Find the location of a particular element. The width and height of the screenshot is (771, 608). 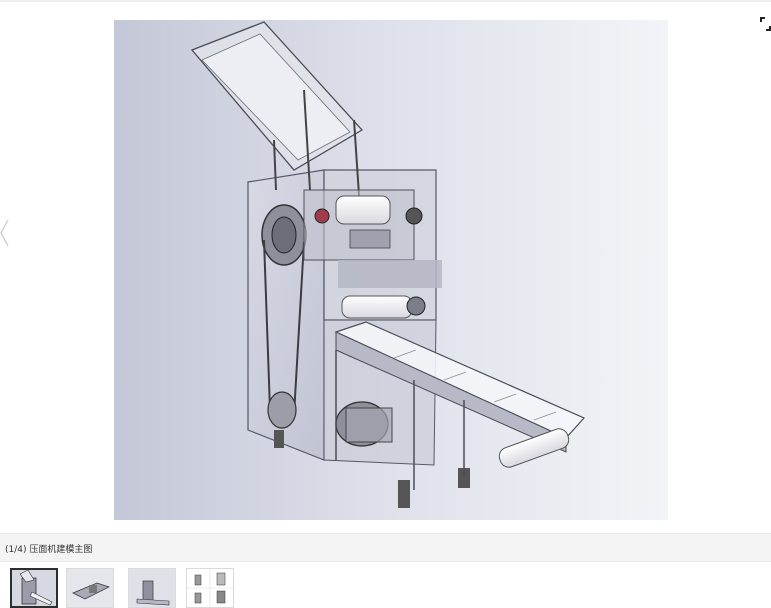

fullscreen-icon is located at coordinates (765, 23).